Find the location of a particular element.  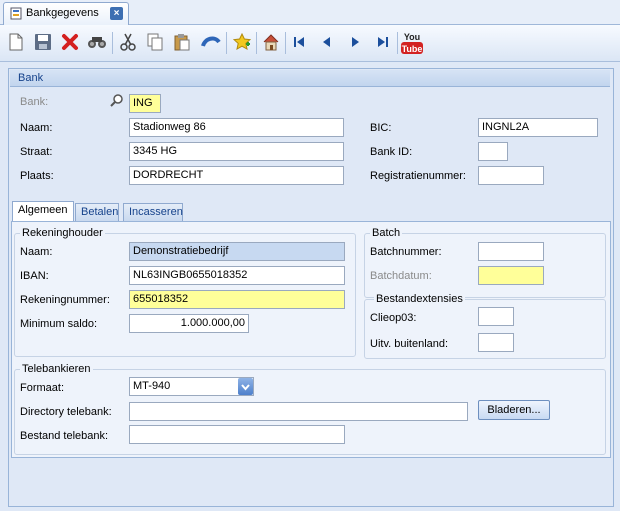

find-icon is located at coordinates (97, 42).